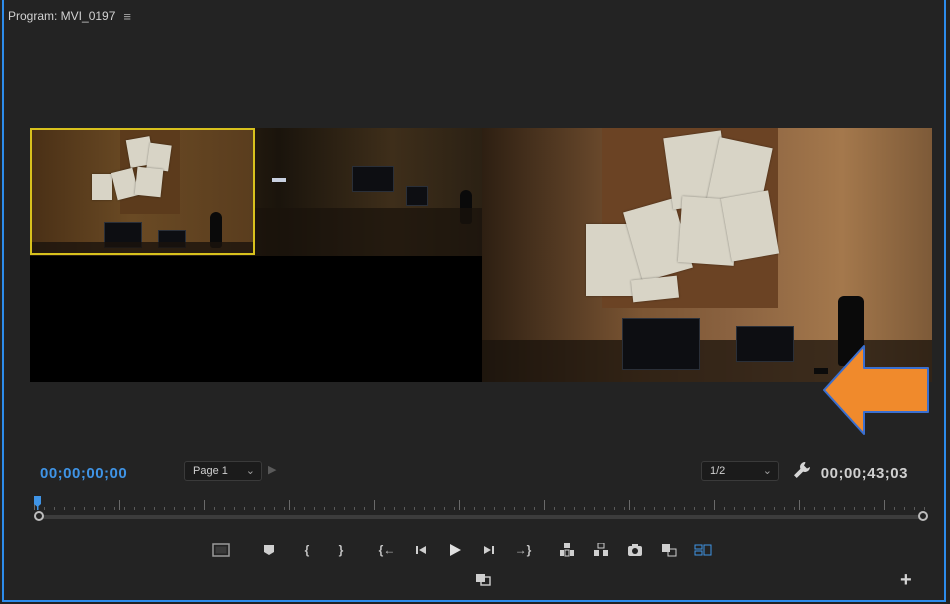  Describe the element at coordinates (421, 550) in the screenshot. I see `step-back-icon` at that location.